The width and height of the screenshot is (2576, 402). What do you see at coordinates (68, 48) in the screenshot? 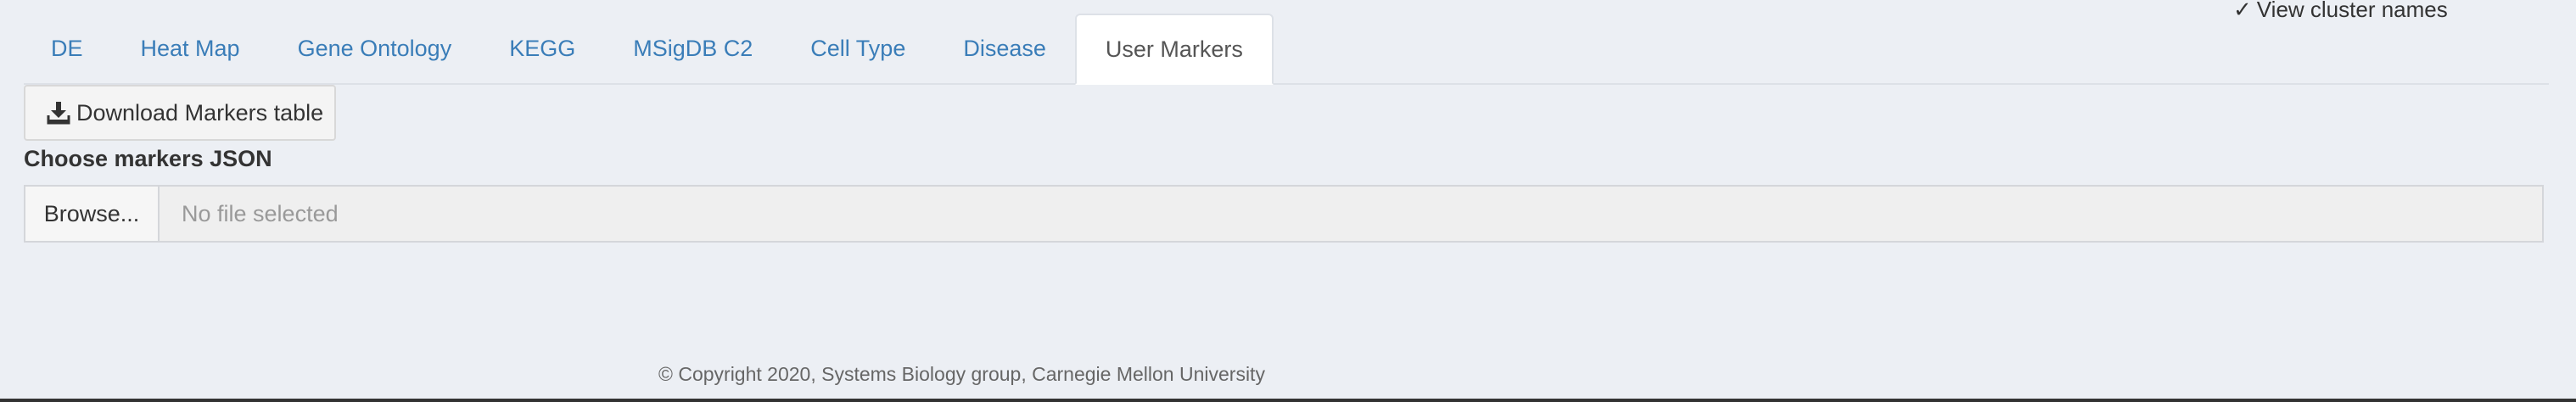
I see `tab-de: DE` at bounding box center [68, 48].